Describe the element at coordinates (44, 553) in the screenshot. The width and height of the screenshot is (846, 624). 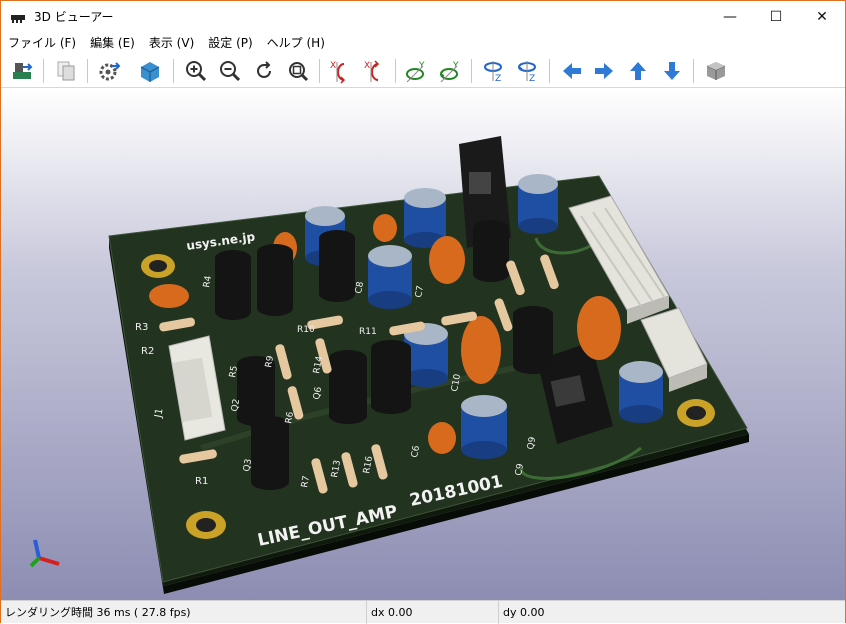
I see `axis-indicator` at that location.